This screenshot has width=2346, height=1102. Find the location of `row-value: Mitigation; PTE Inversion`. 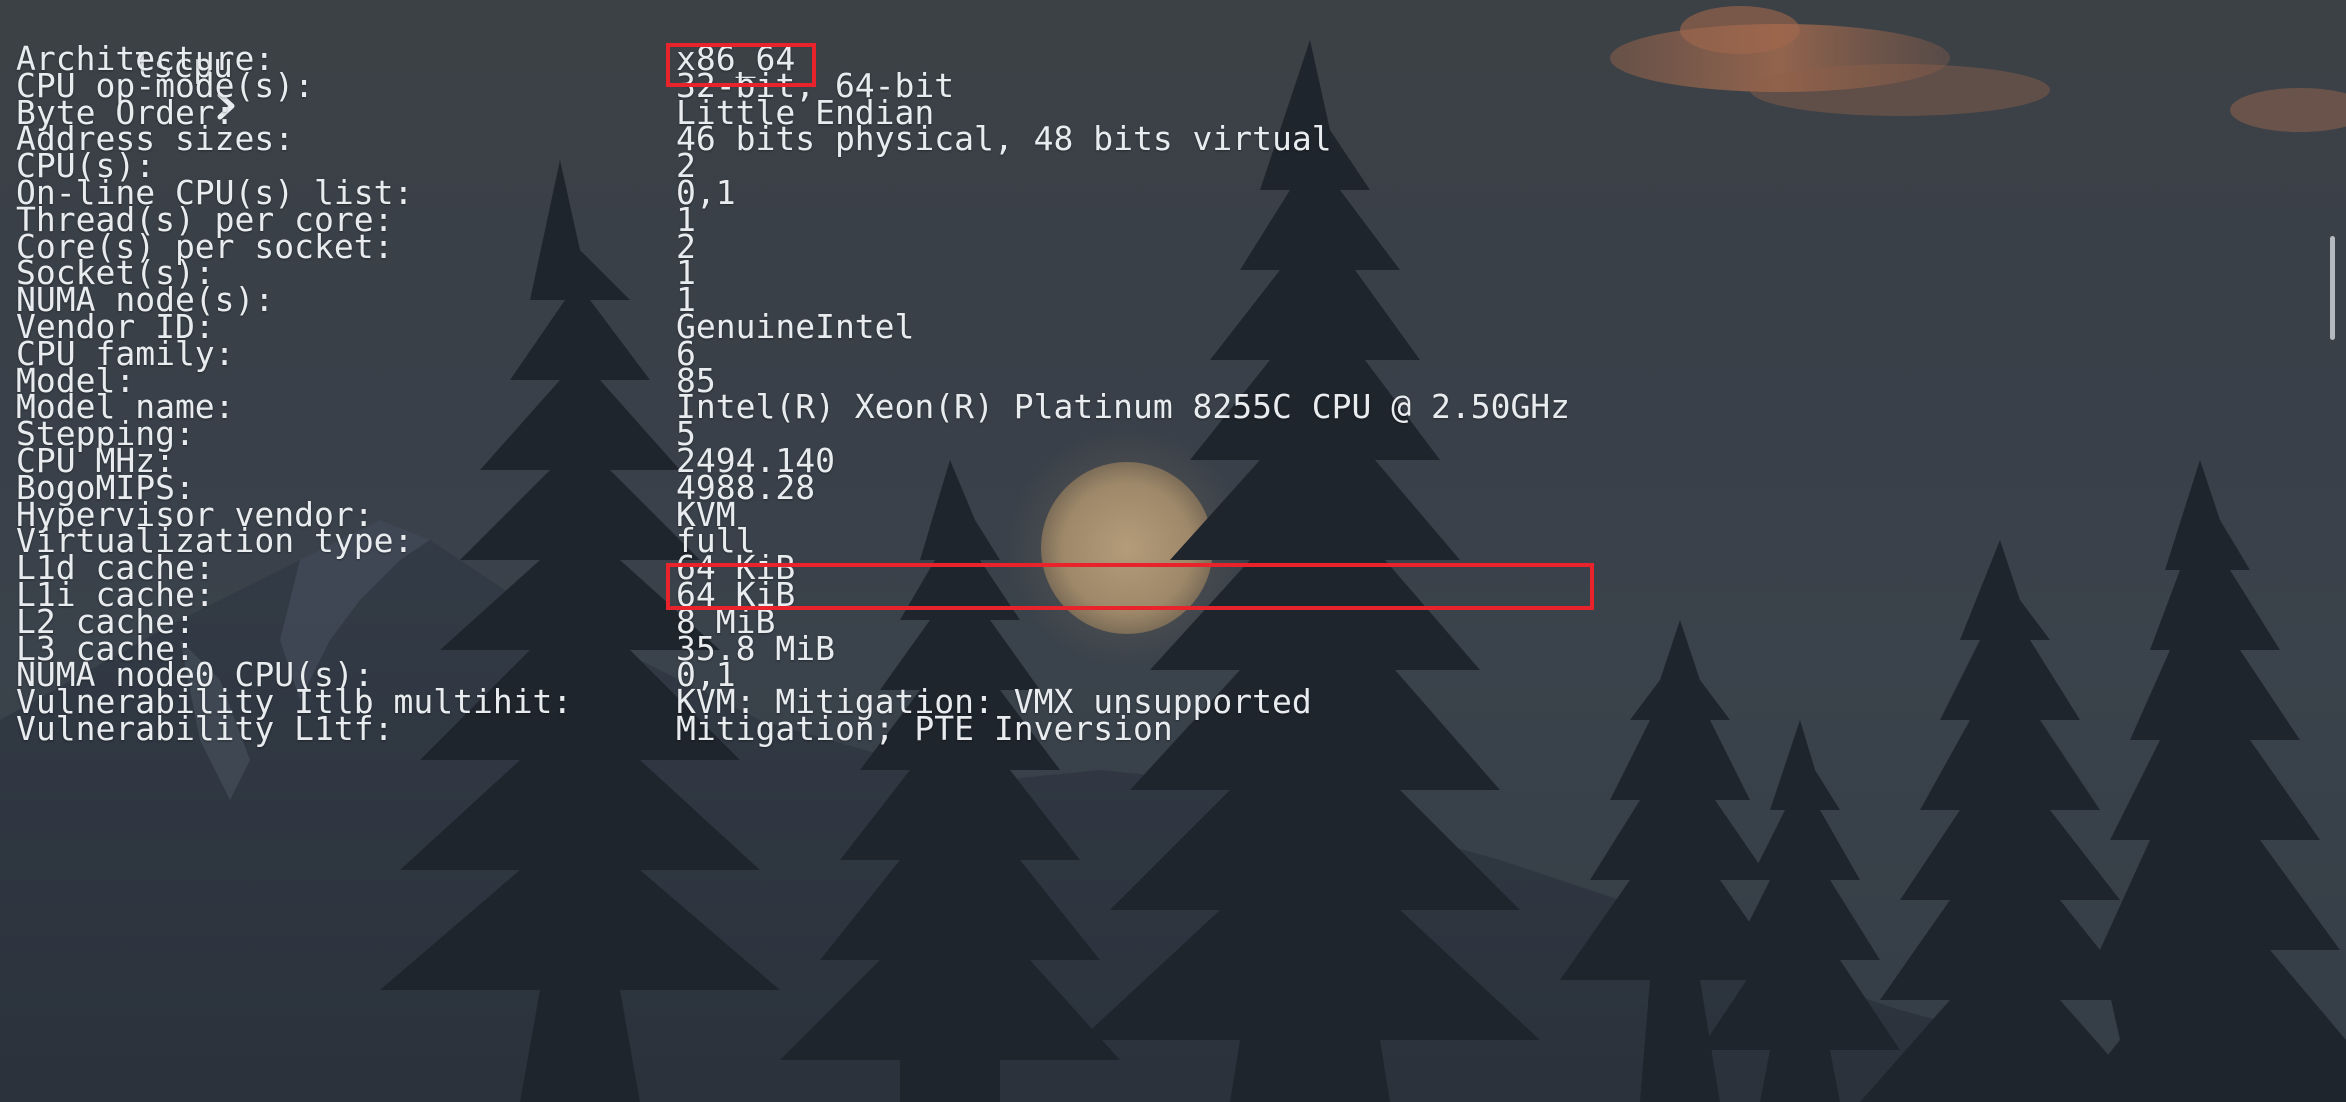

row-value: Mitigation; PTE Inversion is located at coordinates (924, 728).